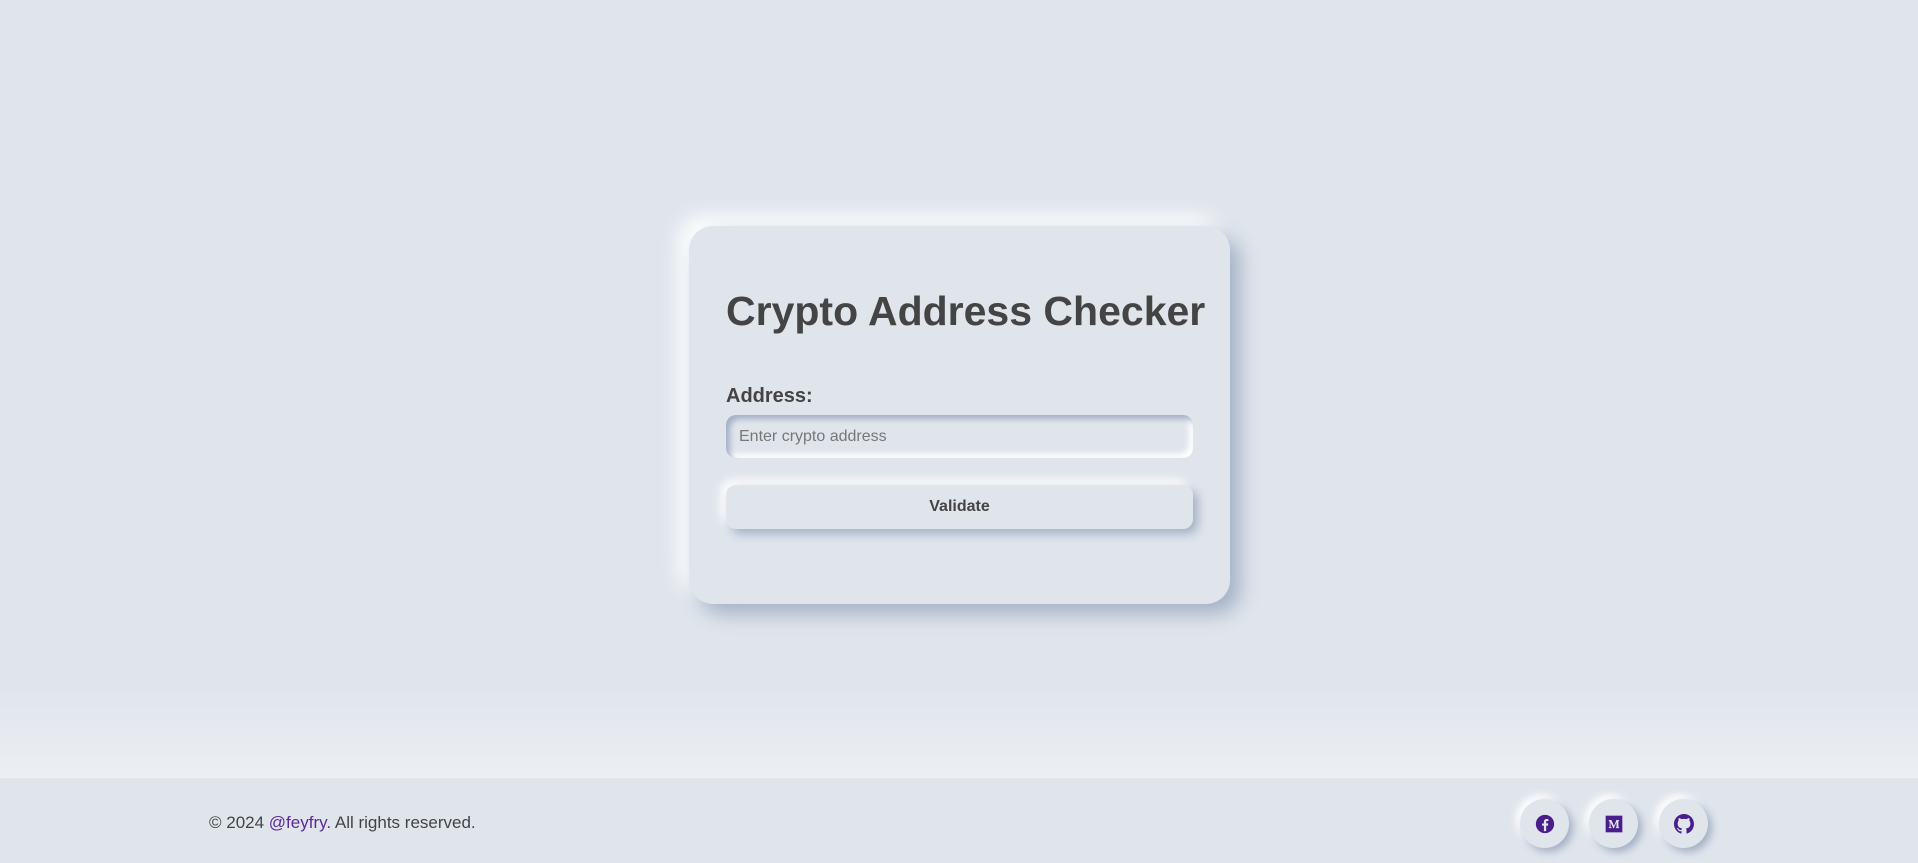  I want to click on github-icon, so click(1683, 823).